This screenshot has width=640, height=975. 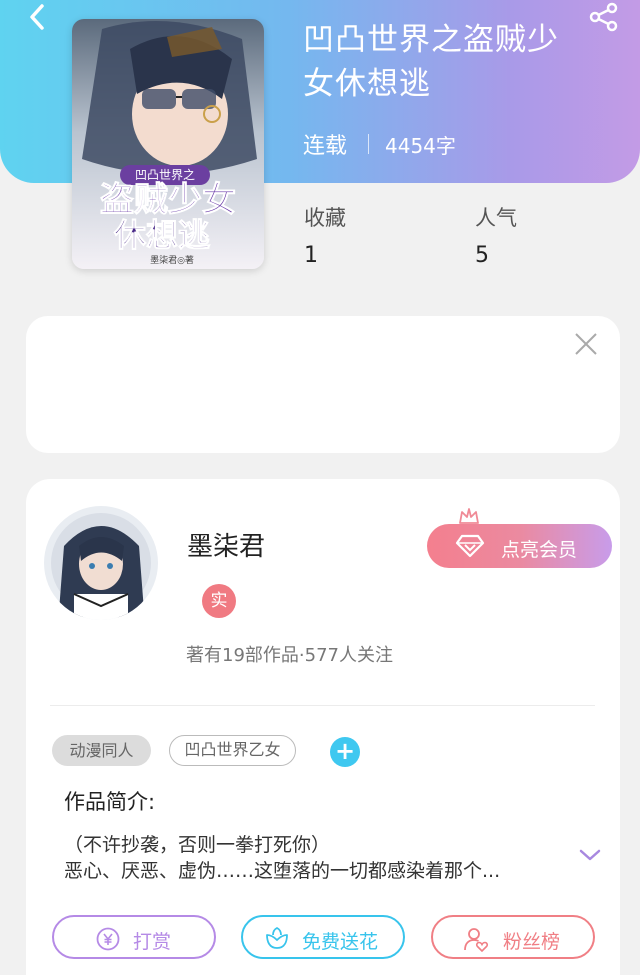 I want to click on cover-author: 墨柒君◎著, so click(x=172, y=261).